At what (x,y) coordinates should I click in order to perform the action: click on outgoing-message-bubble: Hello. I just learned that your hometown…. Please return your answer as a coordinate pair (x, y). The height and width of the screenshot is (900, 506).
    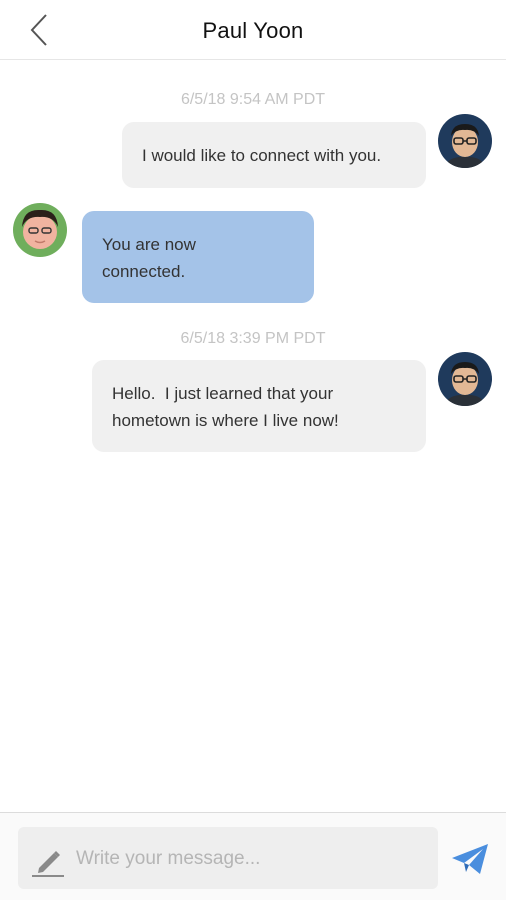
    Looking at the image, I should click on (259, 406).